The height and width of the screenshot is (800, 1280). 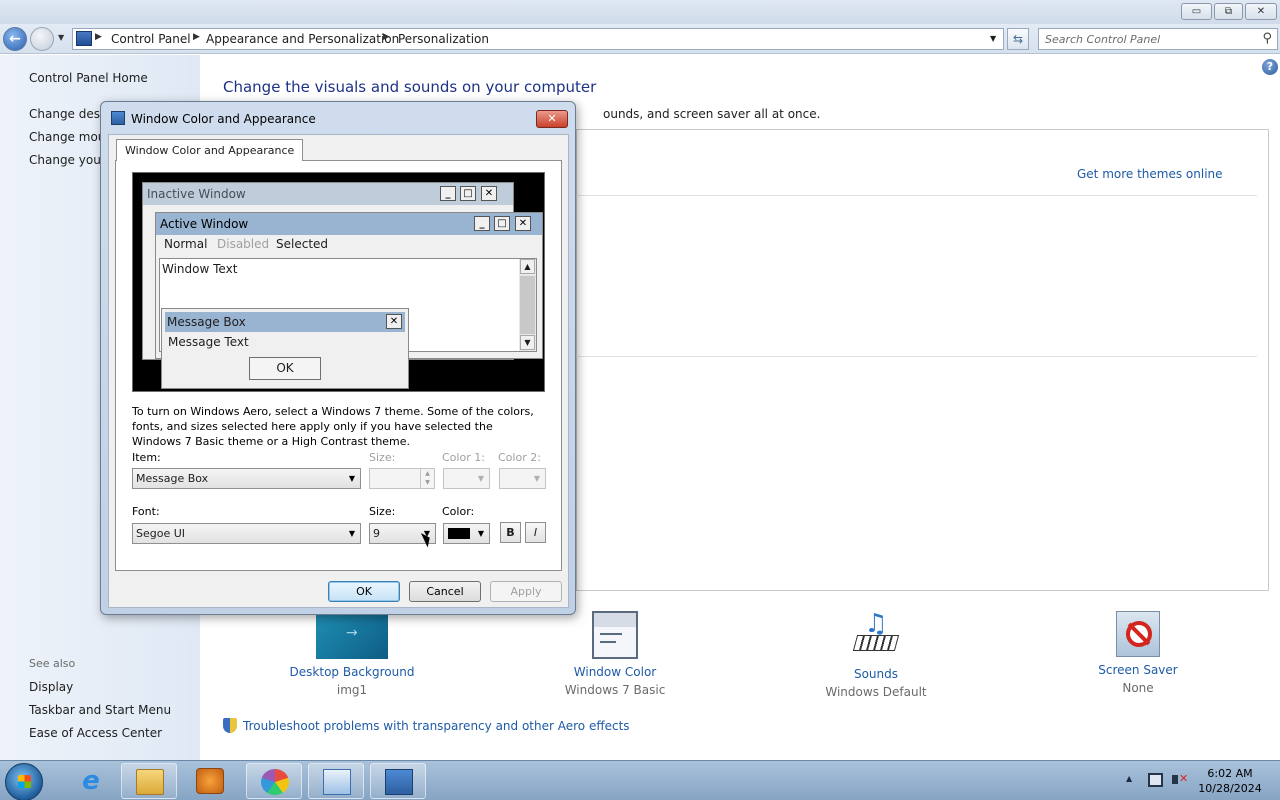 I want to click on tile-label: Desktop Background, so click(x=352, y=672).